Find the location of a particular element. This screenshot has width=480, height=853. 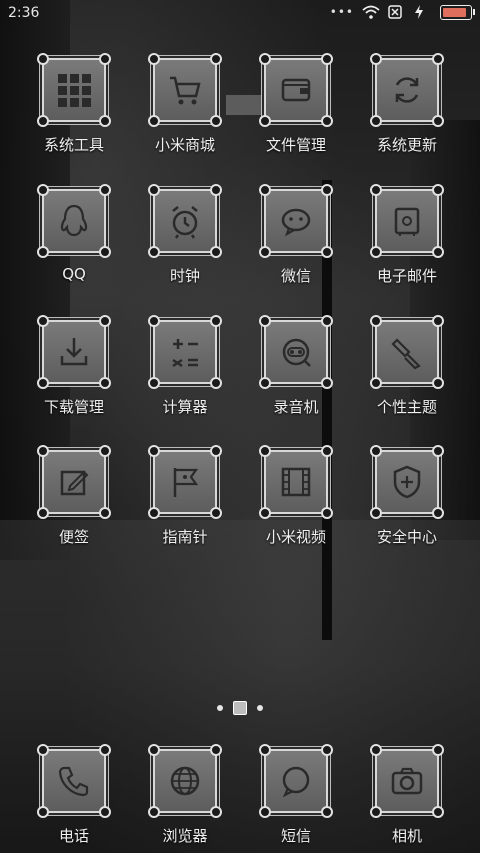

penguin-icon is located at coordinates (74, 220).